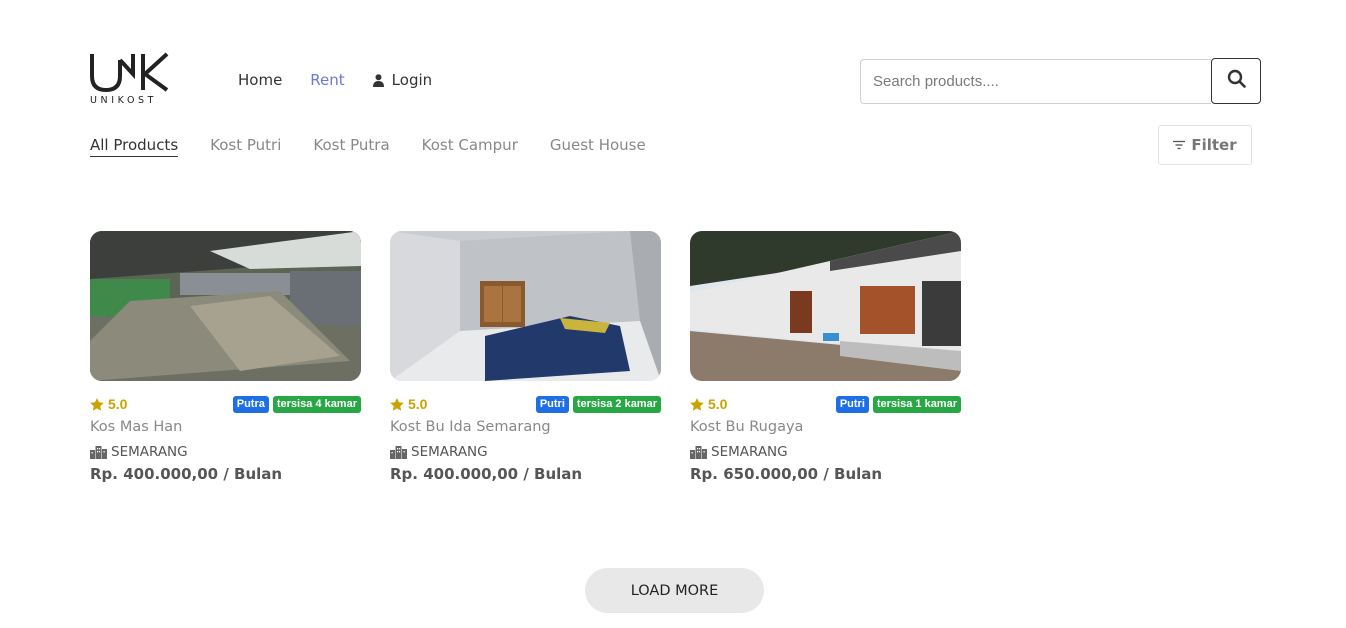 Image resolution: width=1346 pixels, height=628 pixels. What do you see at coordinates (316, 404) in the screenshot?
I see `availability-badge: tersisa 4 kamar` at bounding box center [316, 404].